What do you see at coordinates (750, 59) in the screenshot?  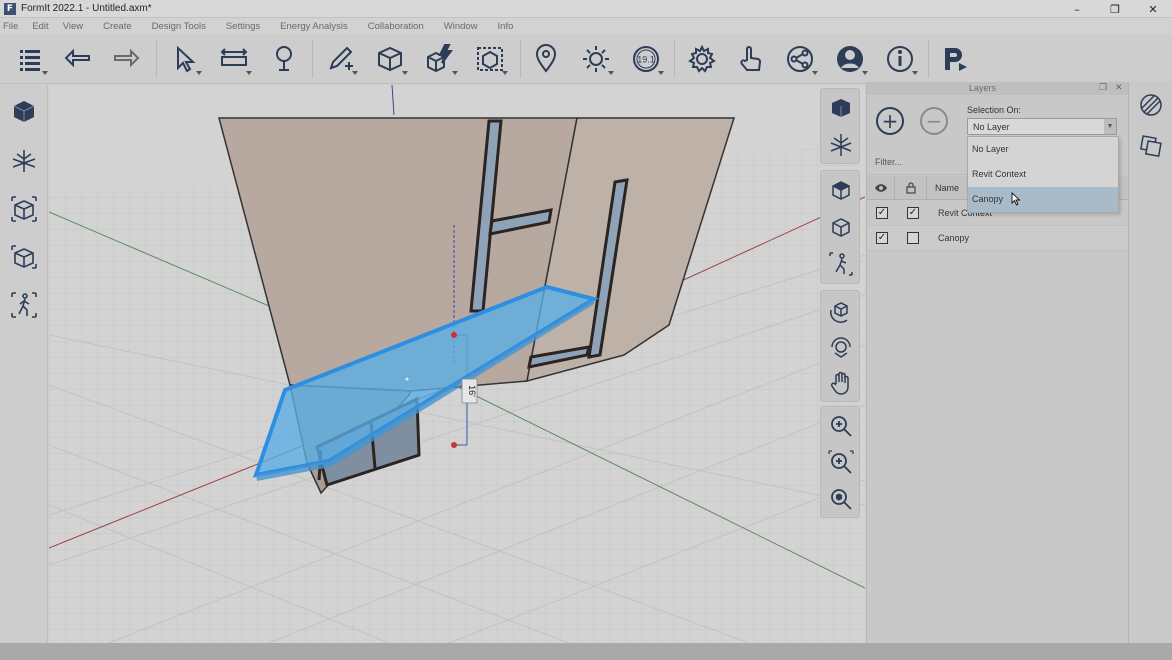 I see `touch-icon` at bounding box center [750, 59].